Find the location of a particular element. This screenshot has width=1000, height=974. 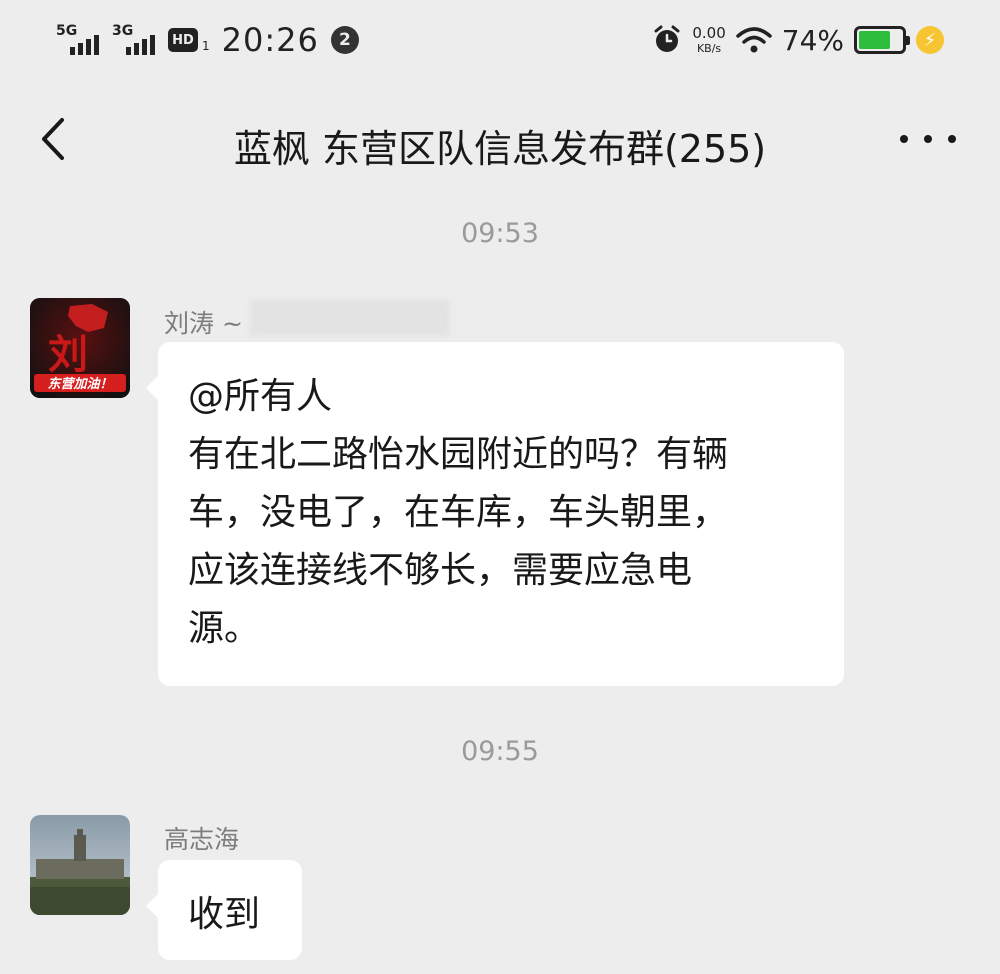

message-timestamp: 09:53 is located at coordinates (500, 233).